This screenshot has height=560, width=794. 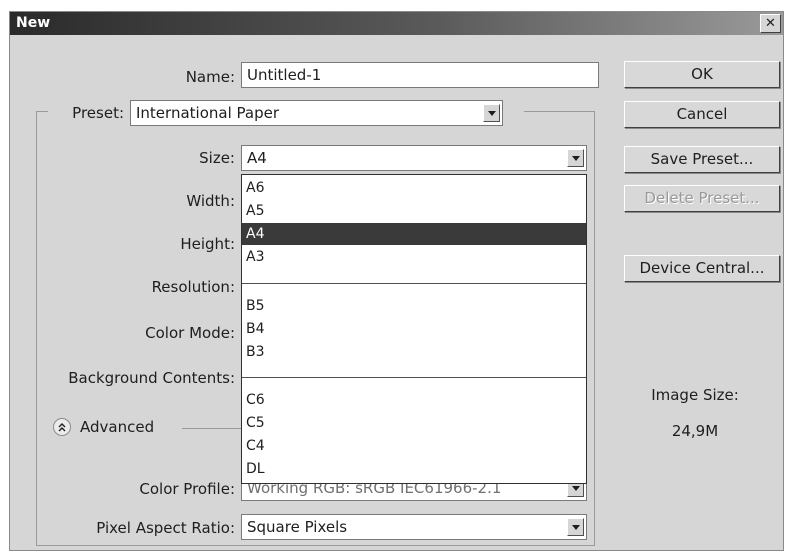 I want to click on advanced-divider, so click(x=212, y=428).